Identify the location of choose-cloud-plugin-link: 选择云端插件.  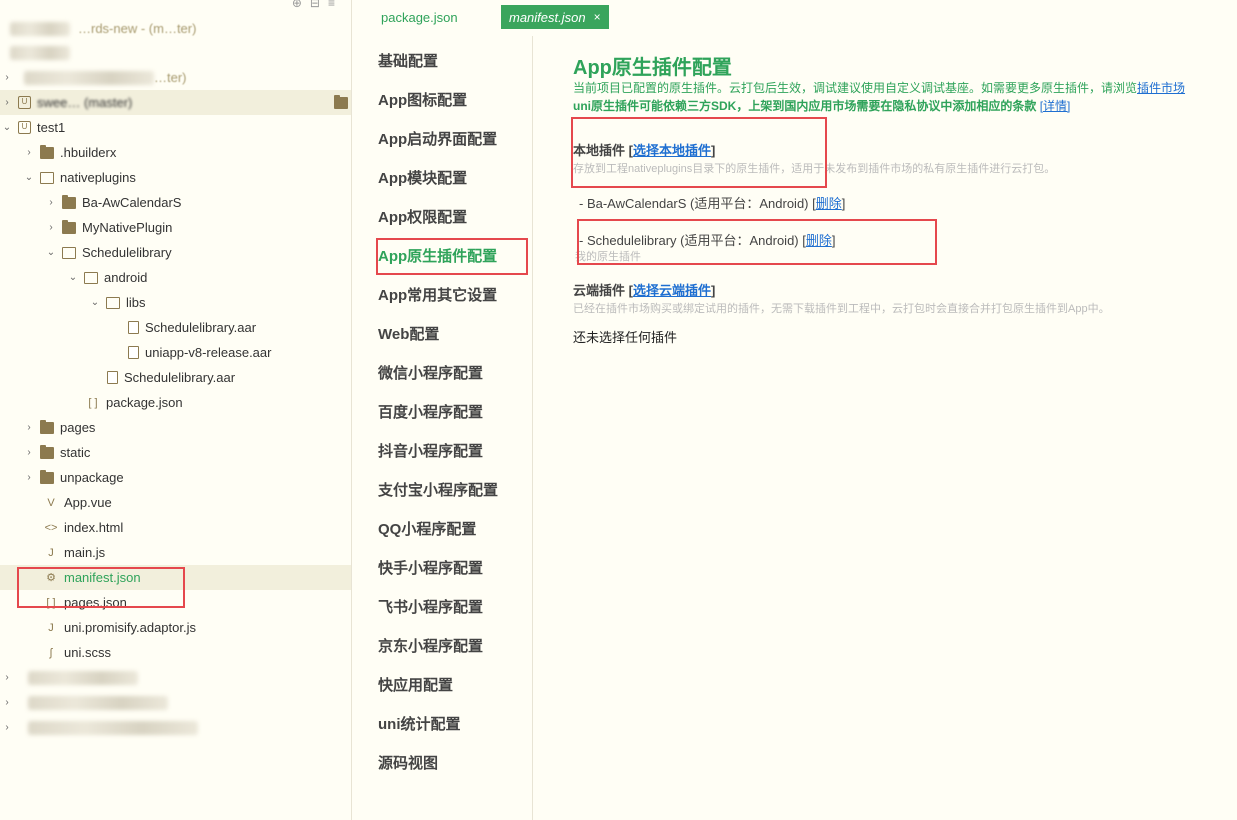
(672, 290).